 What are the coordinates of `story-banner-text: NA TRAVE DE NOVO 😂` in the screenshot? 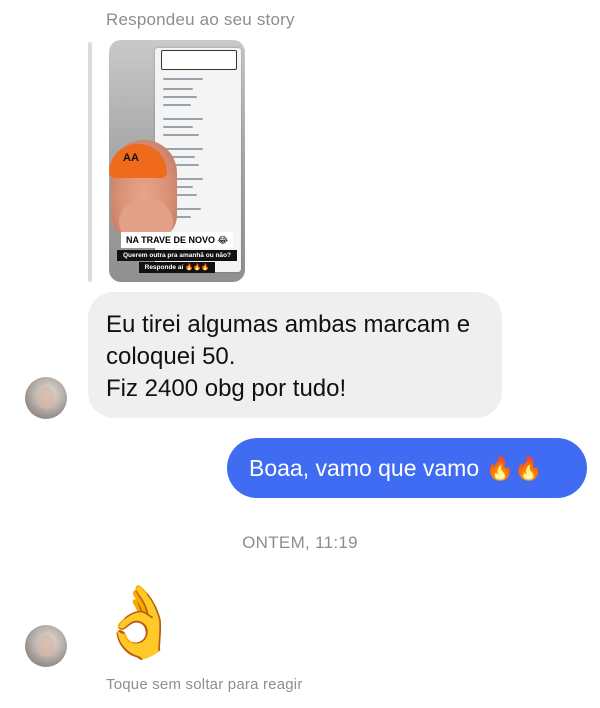 It's located at (177, 240).